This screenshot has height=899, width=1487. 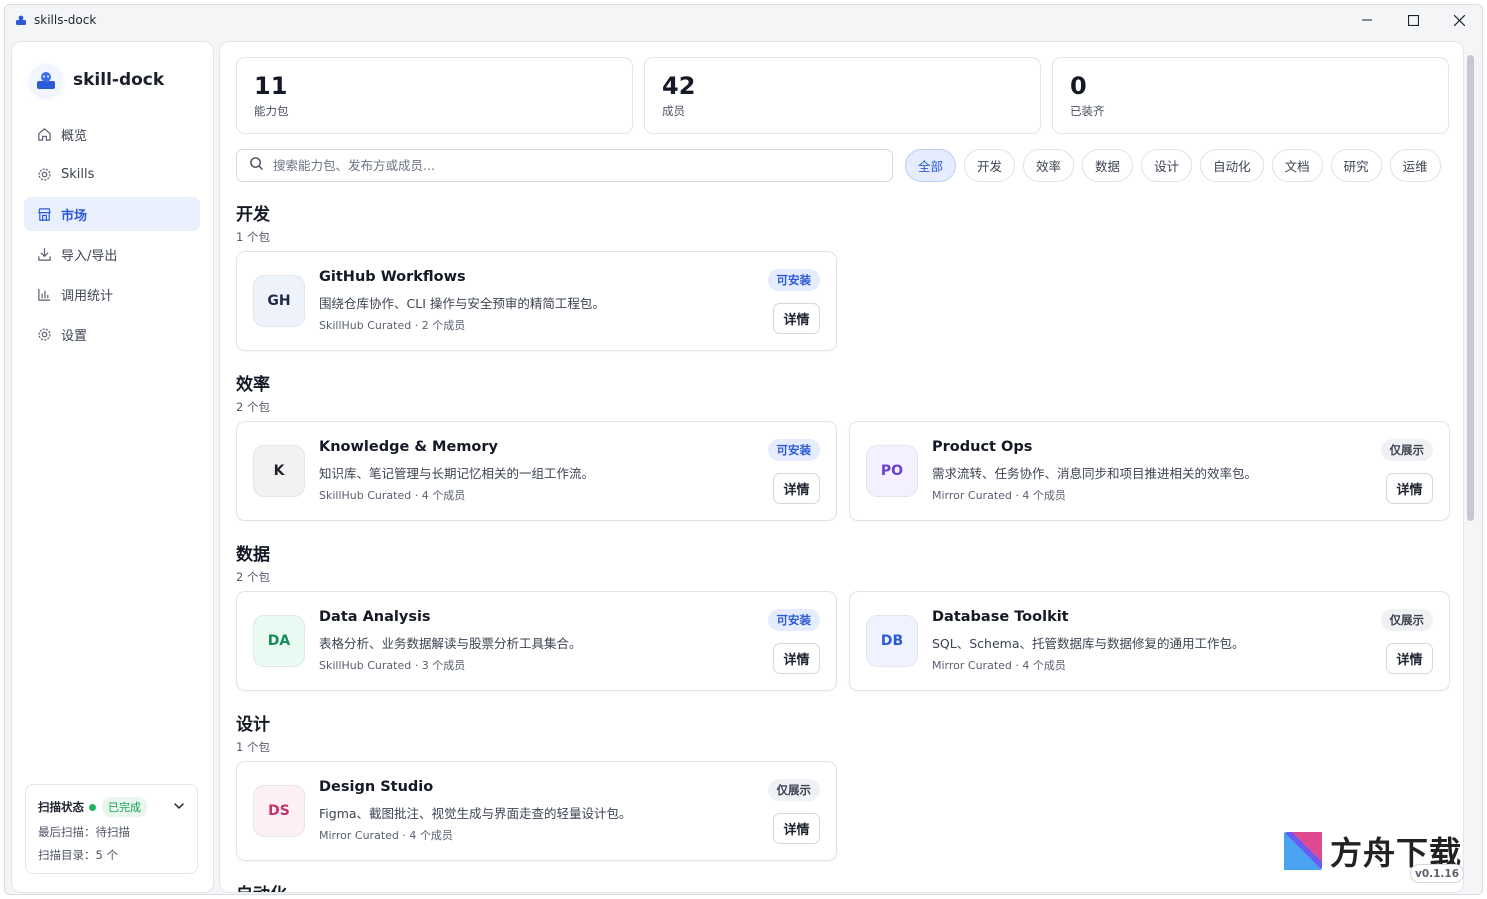 What do you see at coordinates (434, 95) in the screenshot?
I see `stat-card-packages: 11 能力包` at bounding box center [434, 95].